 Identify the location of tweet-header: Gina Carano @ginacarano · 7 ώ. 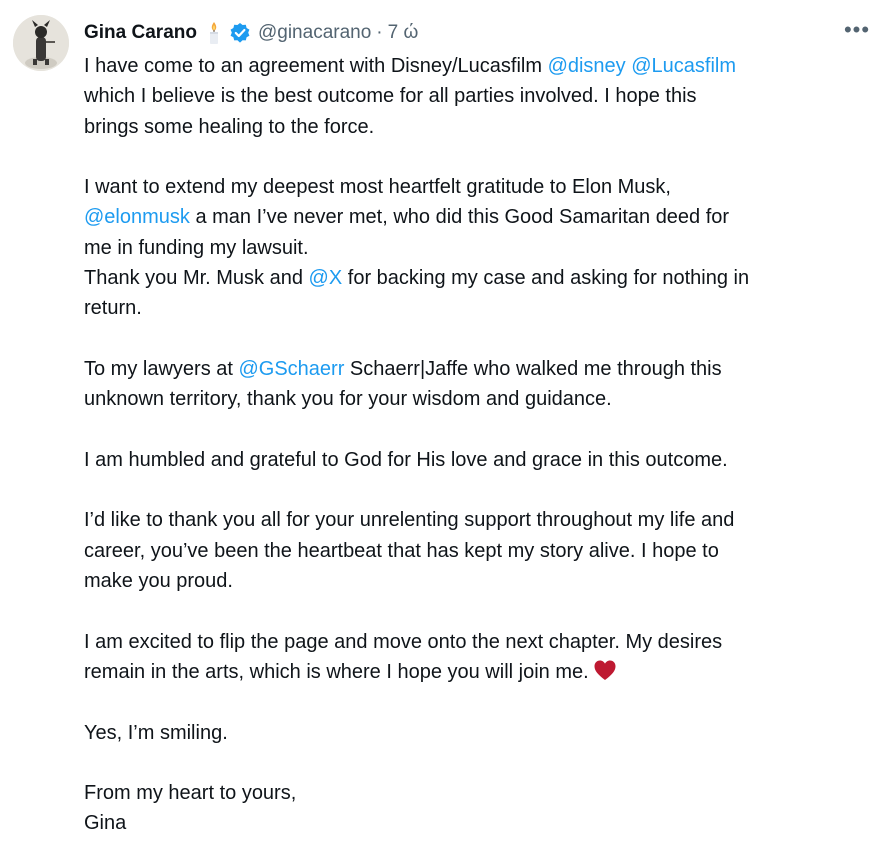
(251, 33).